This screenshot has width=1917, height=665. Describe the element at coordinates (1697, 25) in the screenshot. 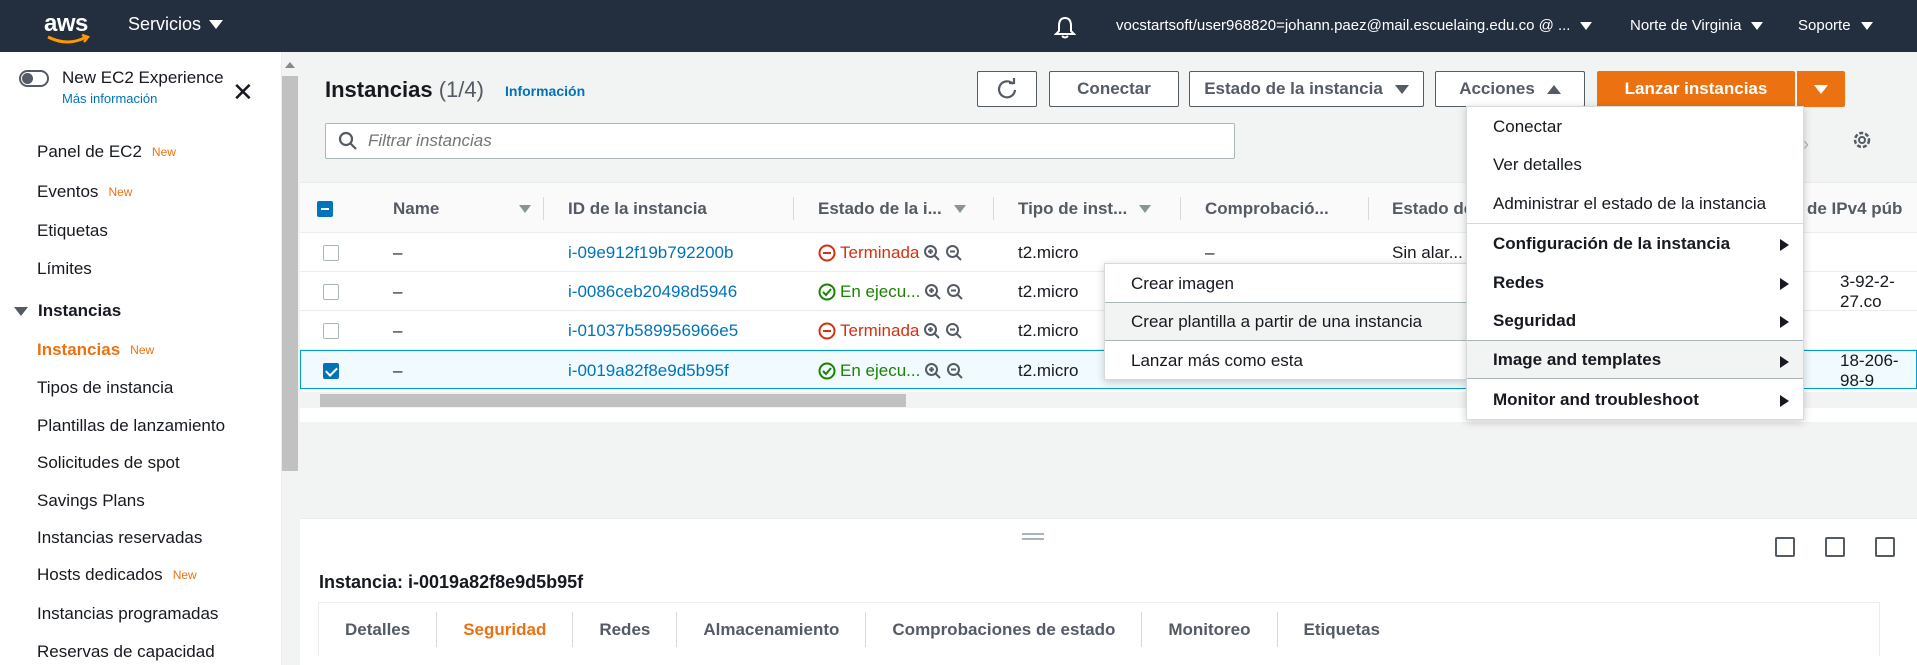

I see `region-menu: Norte de Virginia` at that location.